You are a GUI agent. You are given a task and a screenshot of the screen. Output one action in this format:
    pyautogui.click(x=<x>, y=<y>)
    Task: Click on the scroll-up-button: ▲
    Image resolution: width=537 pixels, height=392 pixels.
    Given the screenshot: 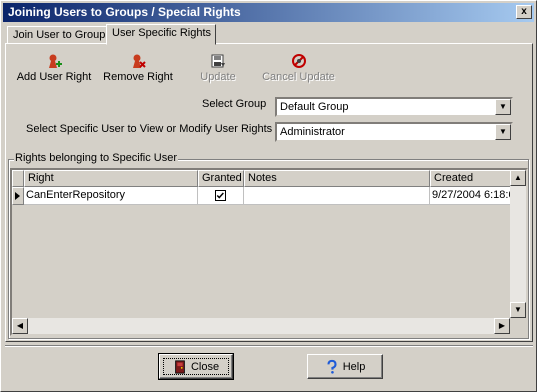 What is the action you would take?
    pyautogui.click(x=518, y=178)
    